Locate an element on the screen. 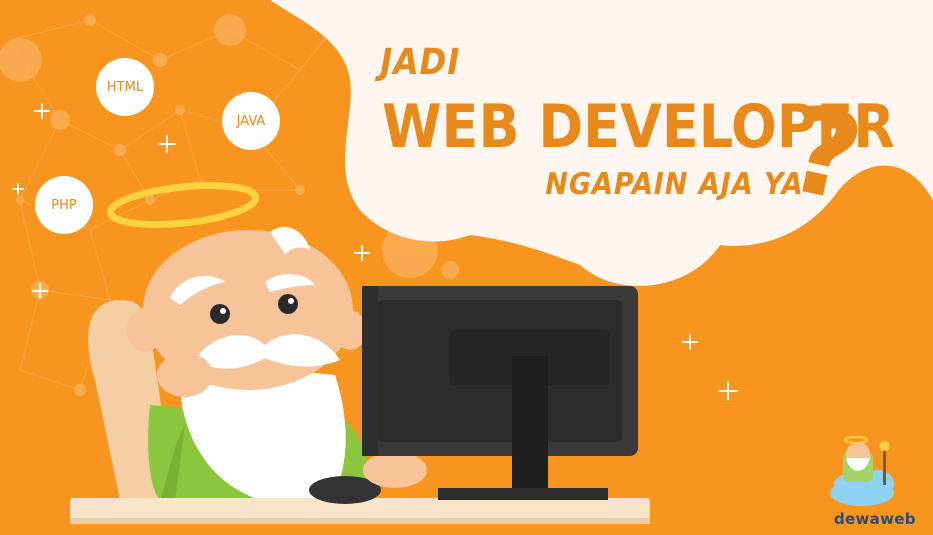  monitor-stand is located at coordinates (530, 422).